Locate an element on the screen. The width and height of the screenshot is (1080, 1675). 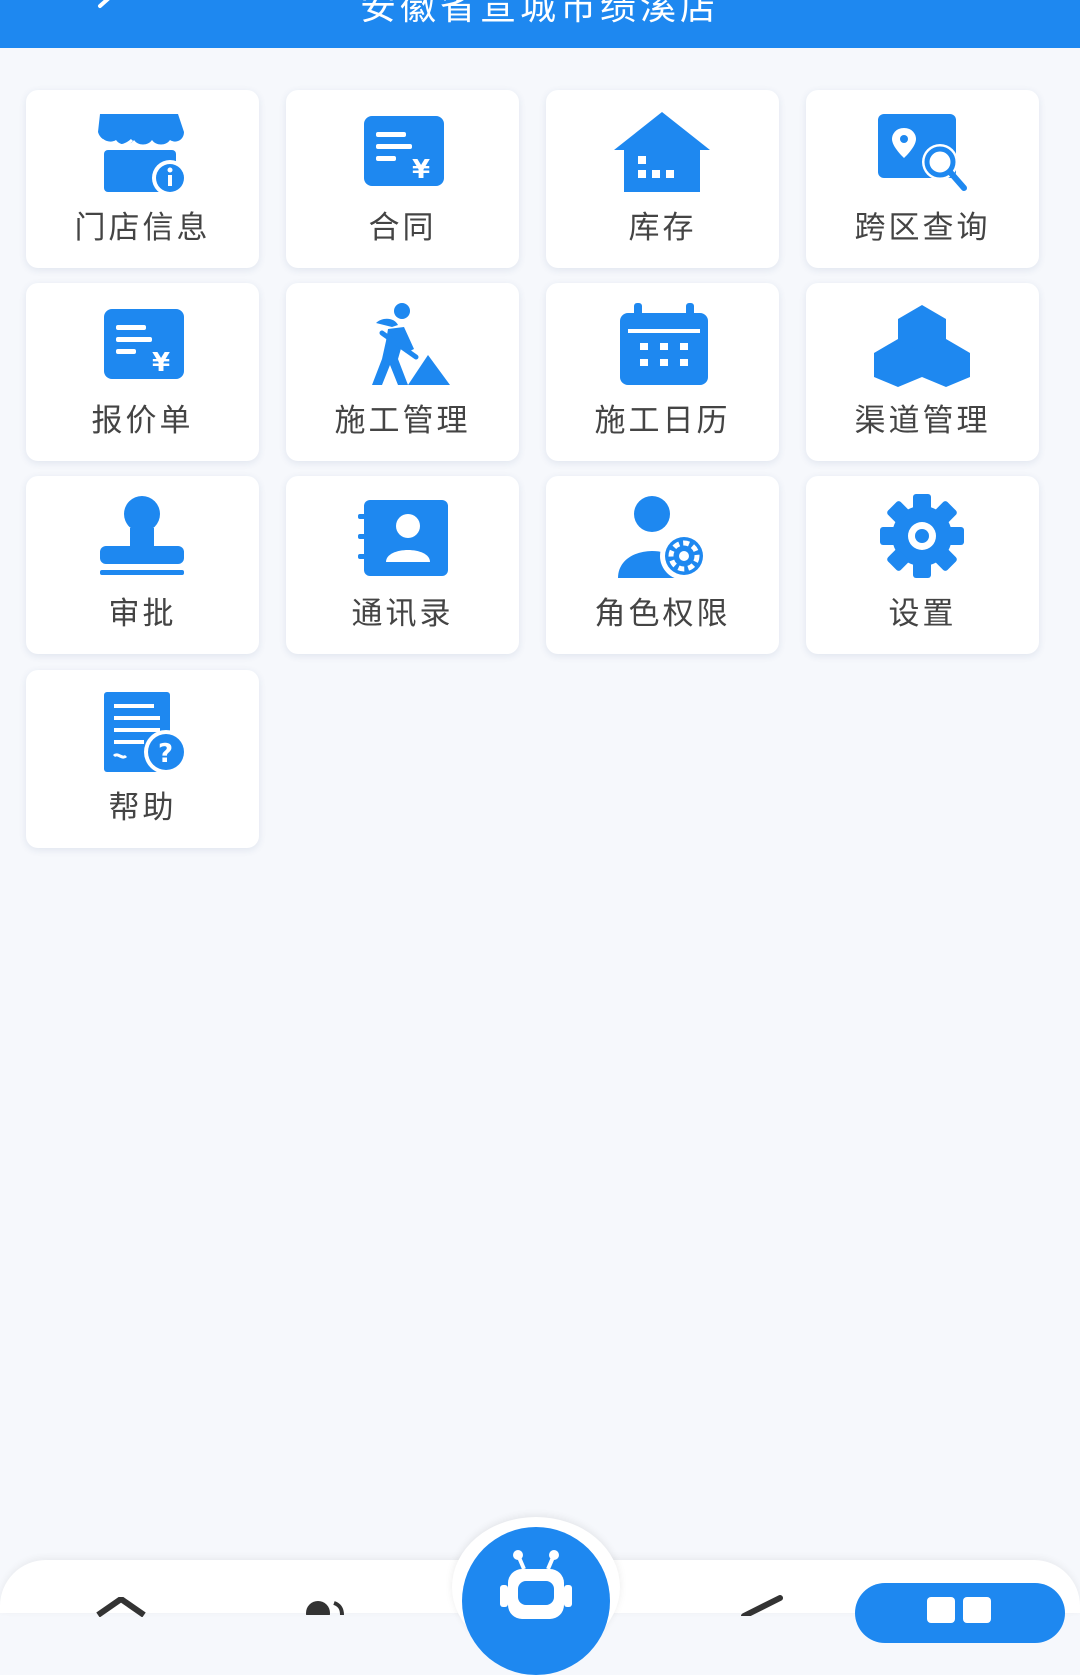
contract-icon: ¥ is located at coordinates (402, 152).